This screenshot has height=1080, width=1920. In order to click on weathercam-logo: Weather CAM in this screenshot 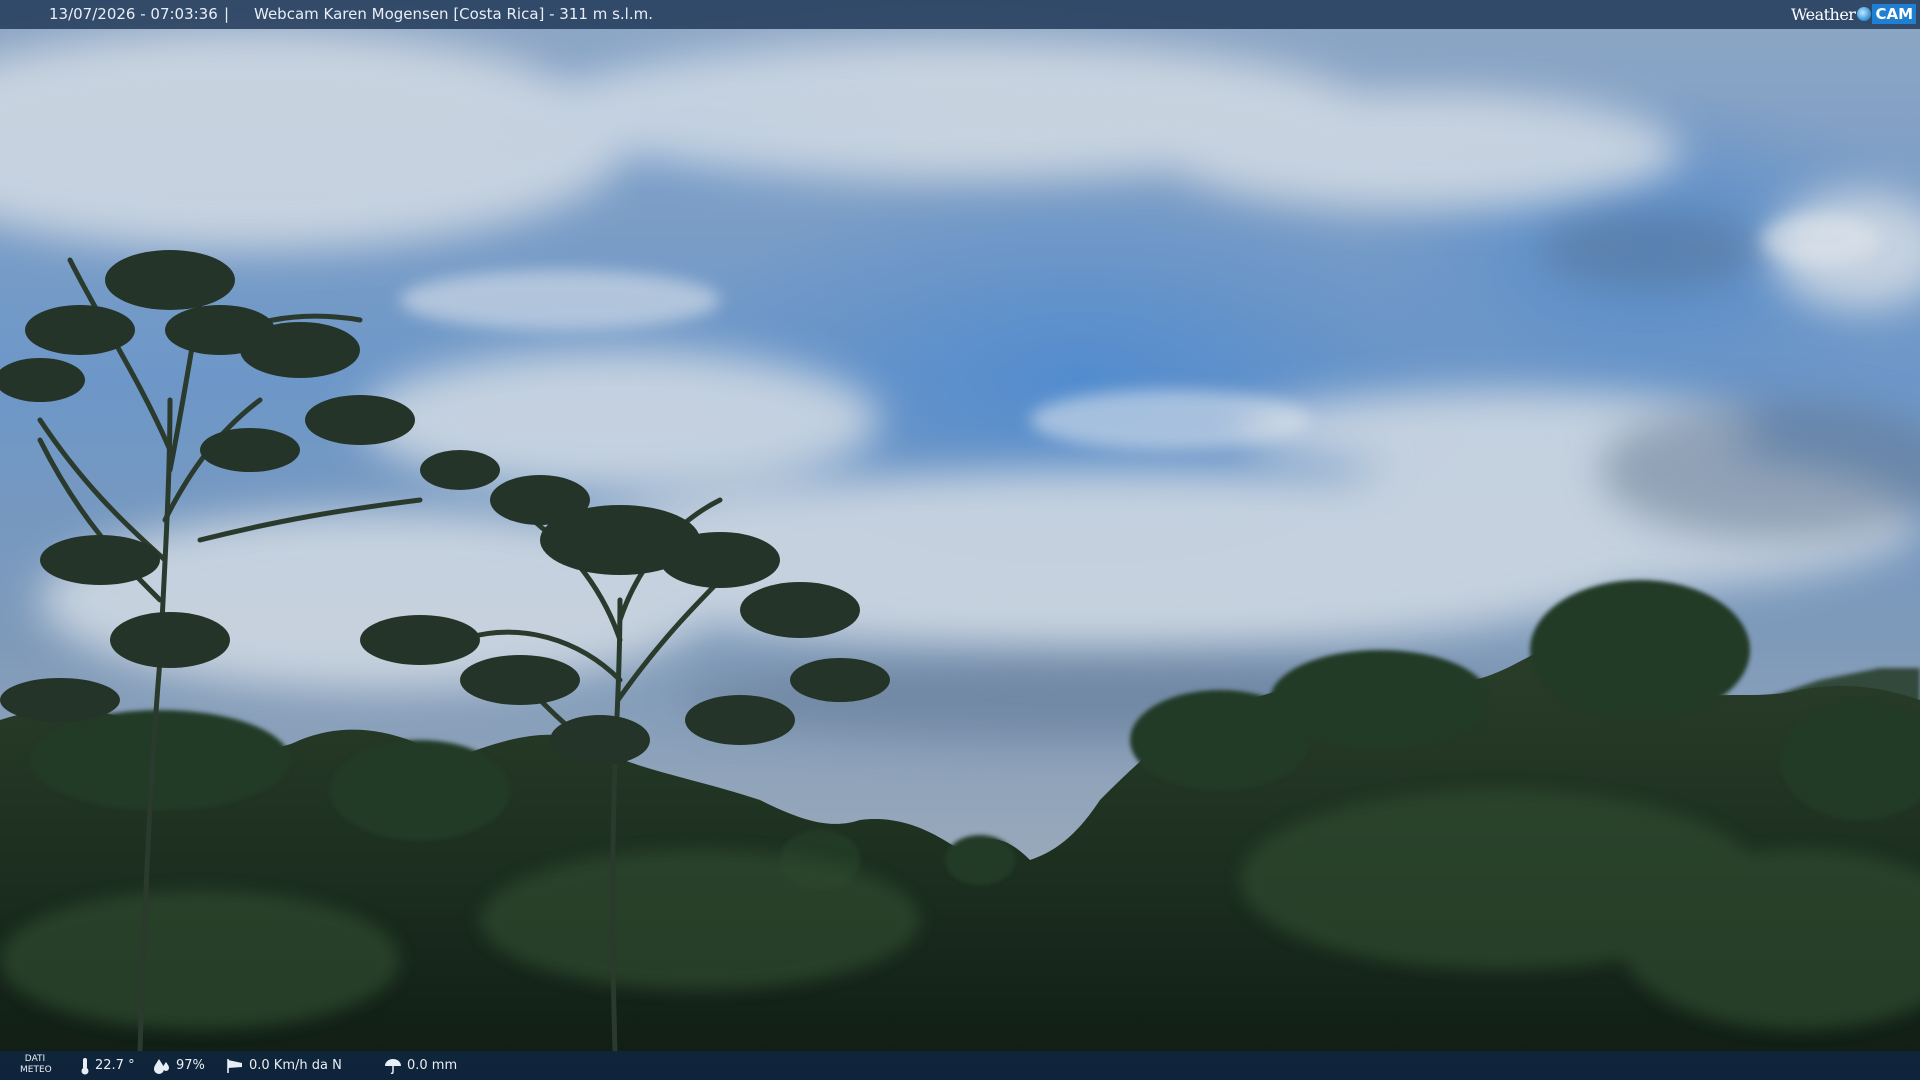, I will do `click(1853, 14)`.